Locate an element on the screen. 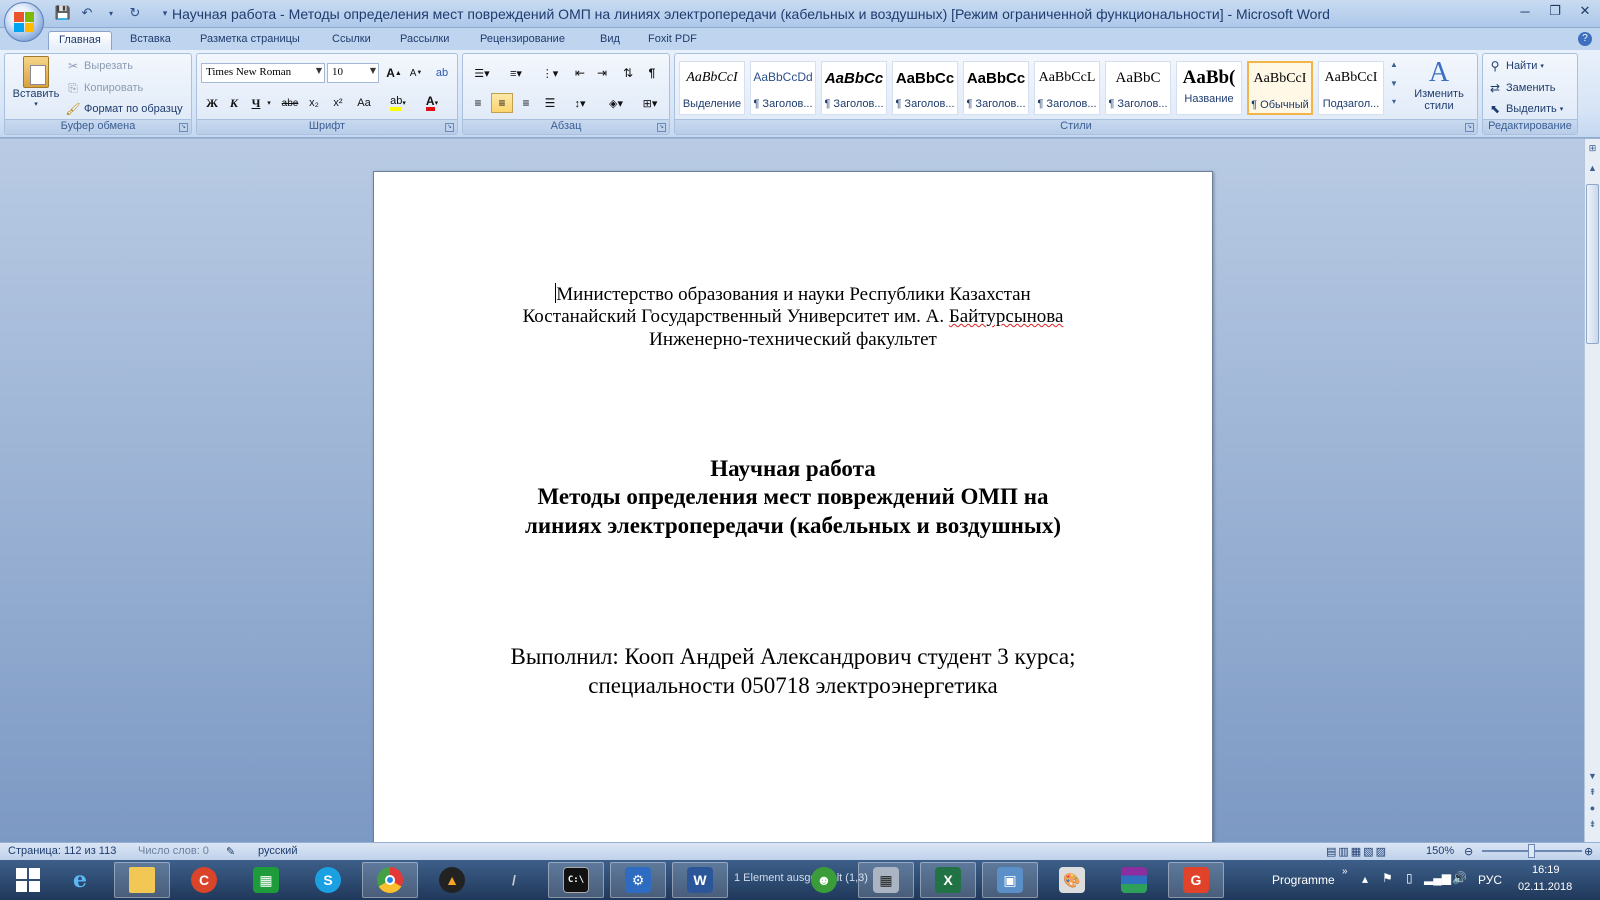  font-size-select: 10 ▼ is located at coordinates (353, 73).